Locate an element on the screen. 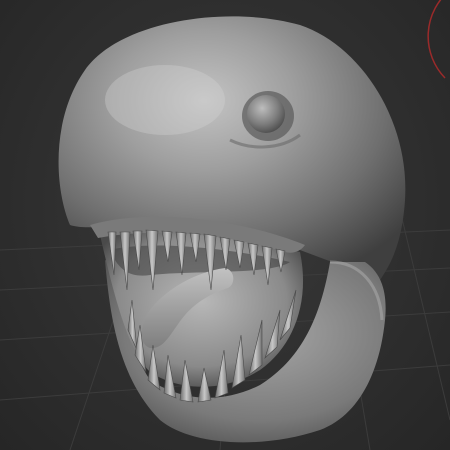 Image resolution: width=450 pixels, height=450 pixels. eye is located at coordinates (268, 116).